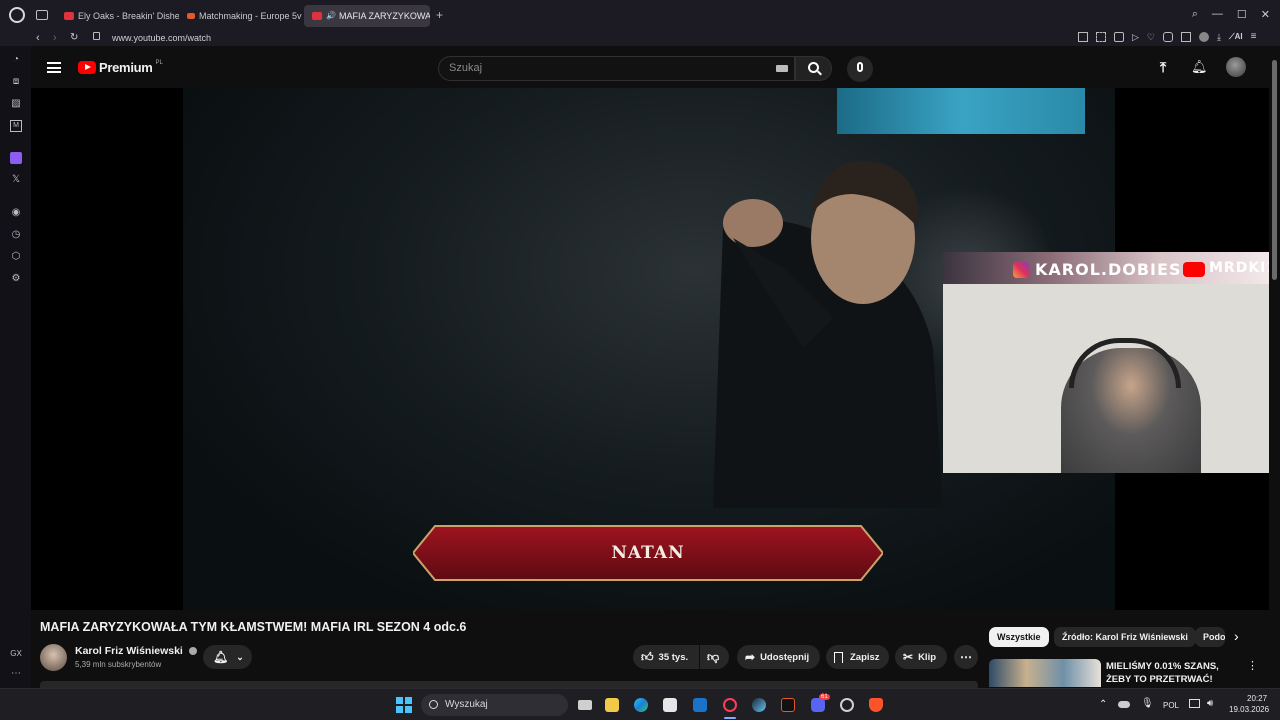 Image resolution: width=1280 pixels, height=720 pixels. Describe the element at coordinates (16, 82) in the screenshot. I see `bag-icon: ⧈` at that location.